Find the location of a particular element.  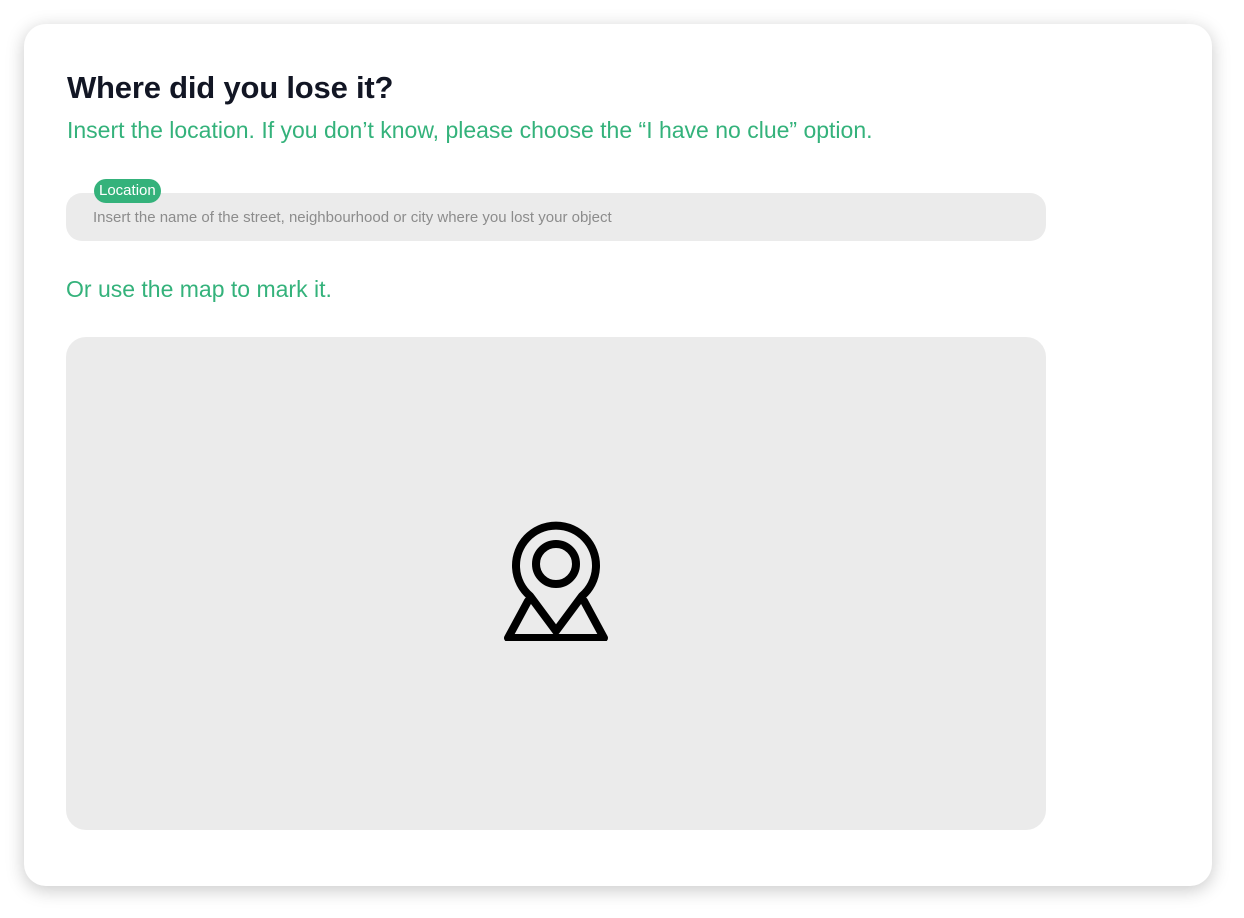

page-title: Where did you lose it? is located at coordinates (230, 87).